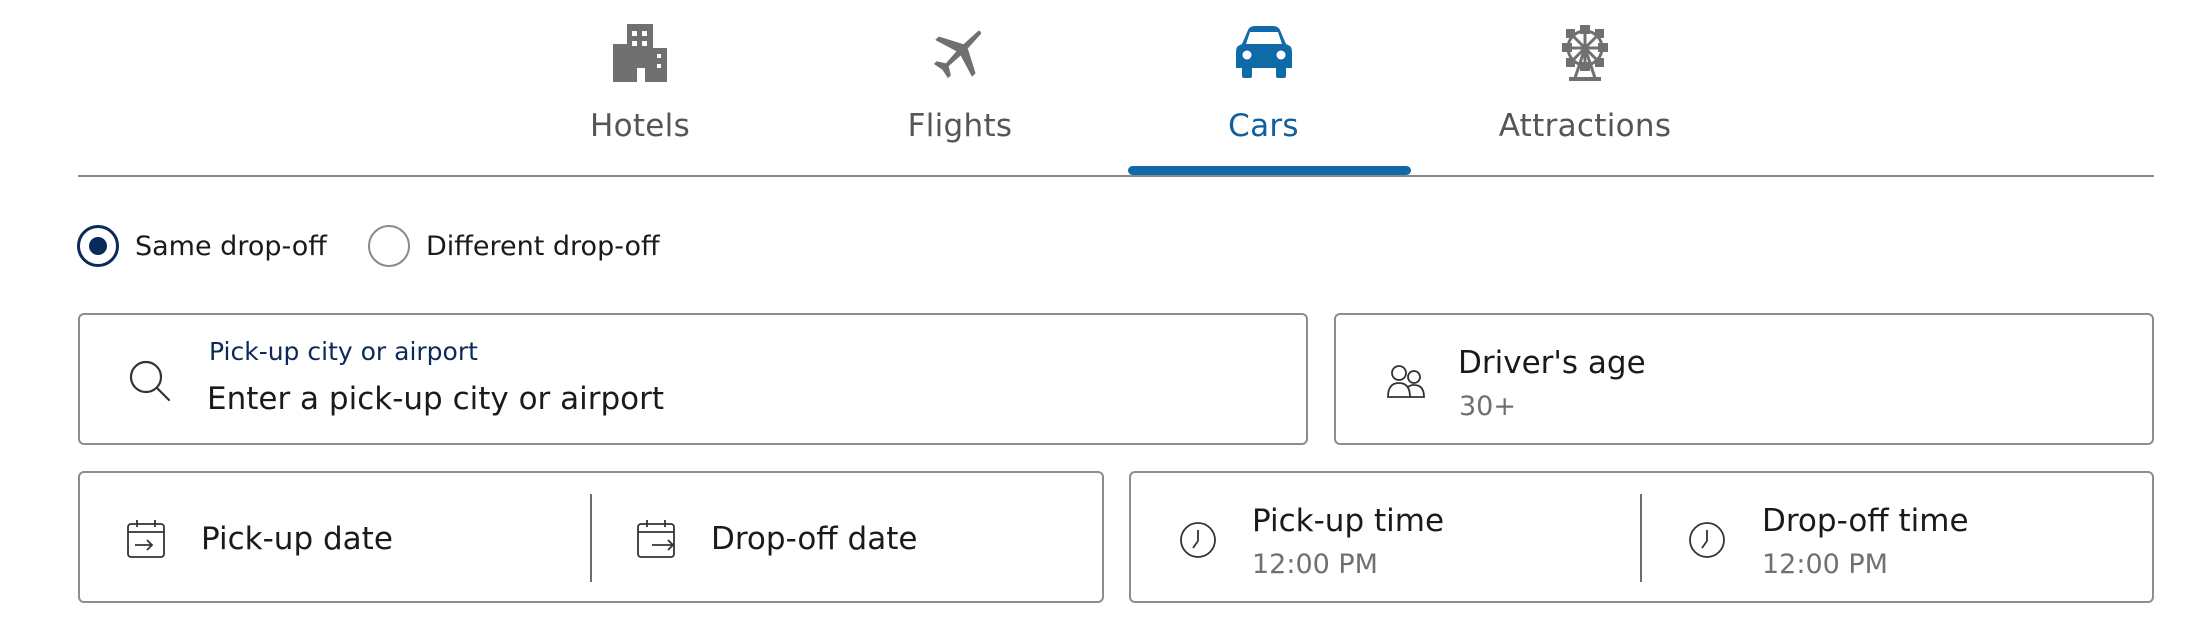 This screenshot has height=621, width=2210. Describe the element at coordinates (1263, 126) in the screenshot. I see `tab-label: Cars` at that location.